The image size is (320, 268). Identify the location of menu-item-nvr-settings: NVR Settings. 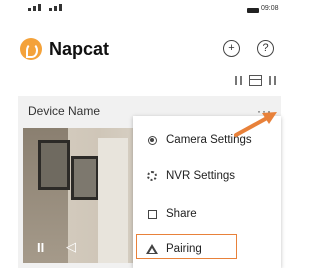
(207, 176).